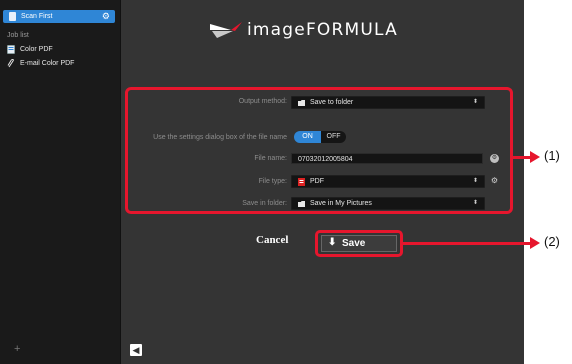  Describe the element at coordinates (535, 157) in the screenshot. I see `callout-1-arrowhead` at that location.